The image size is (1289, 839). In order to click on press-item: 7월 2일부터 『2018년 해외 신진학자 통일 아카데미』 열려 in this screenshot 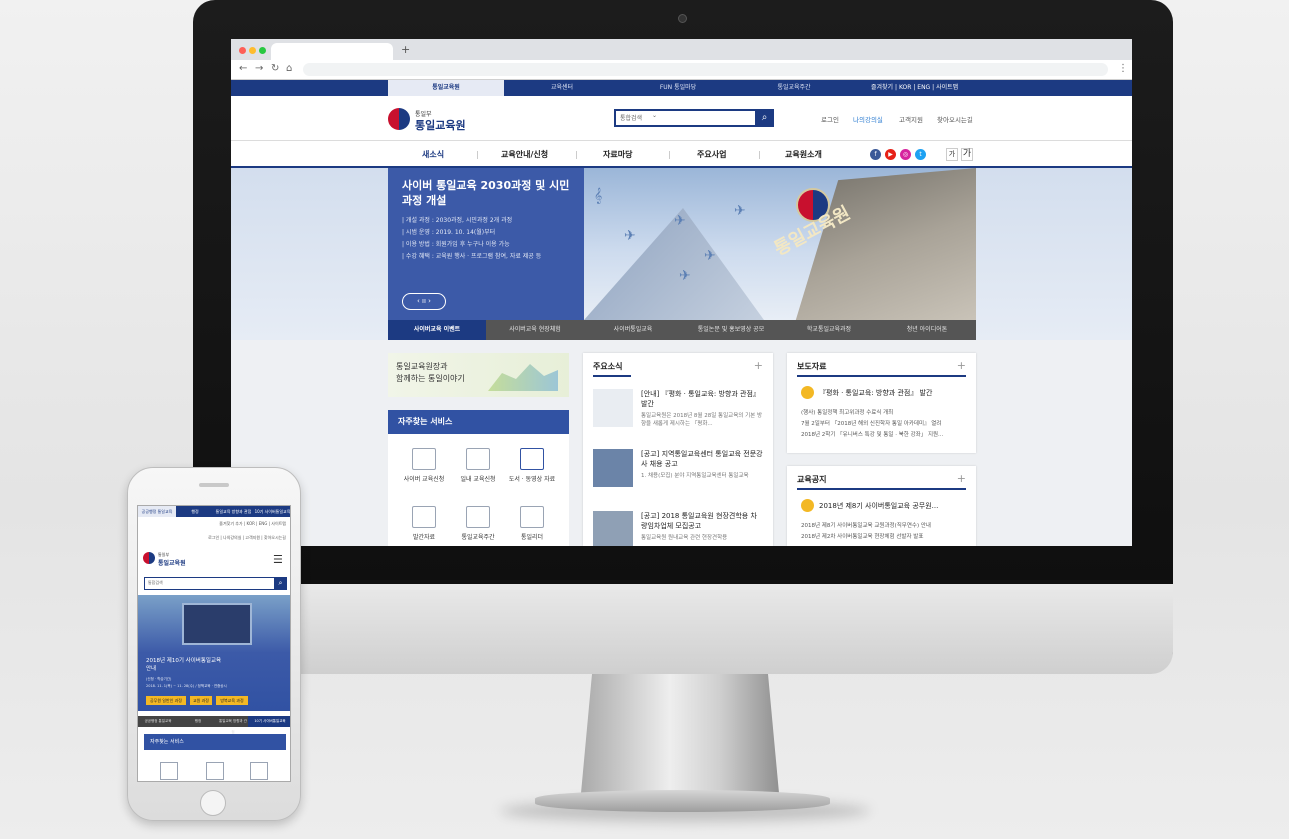, I will do `click(871, 423)`.